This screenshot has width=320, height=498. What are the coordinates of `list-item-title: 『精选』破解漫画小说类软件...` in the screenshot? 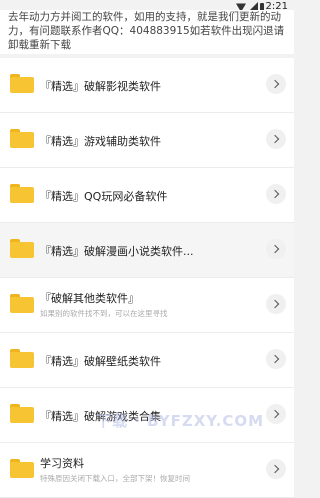 It's located at (117, 251).